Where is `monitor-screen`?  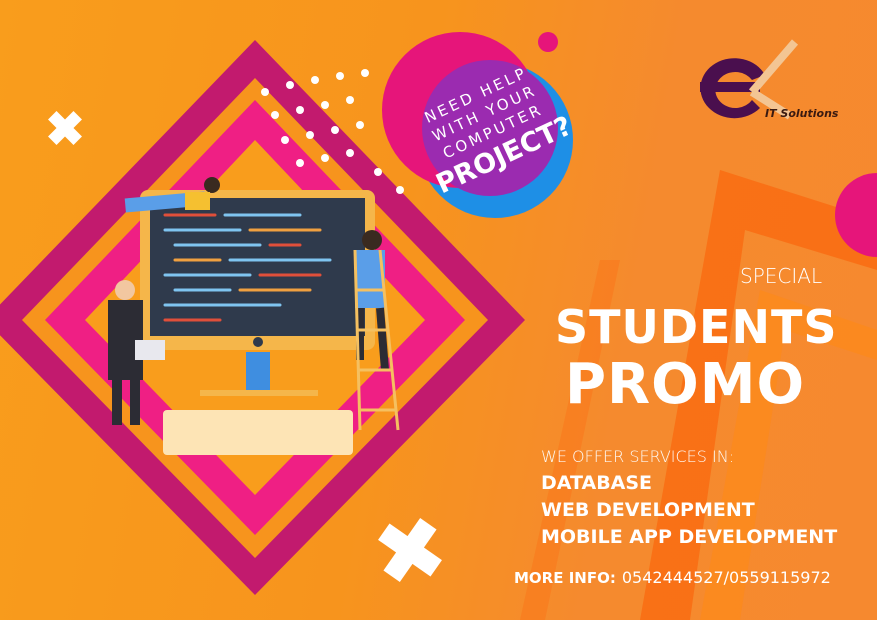 monitor-screen is located at coordinates (257, 267).